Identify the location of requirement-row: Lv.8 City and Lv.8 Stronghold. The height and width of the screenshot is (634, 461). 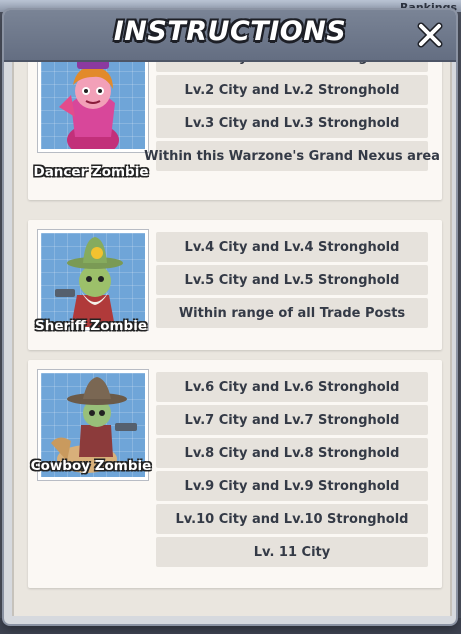
(292, 453).